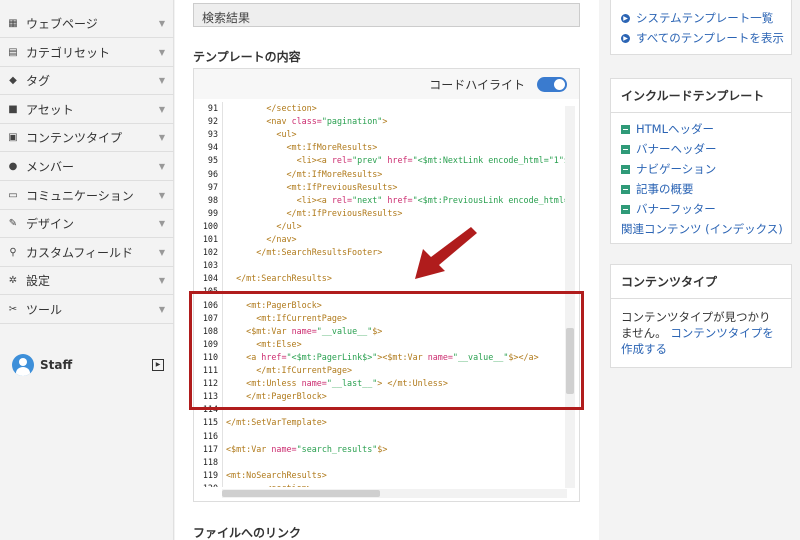  What do you see at coordinates (44, 310) in the screenshot?
I see `sidebar-item-label: ツール` at bounding box center [44, 310].